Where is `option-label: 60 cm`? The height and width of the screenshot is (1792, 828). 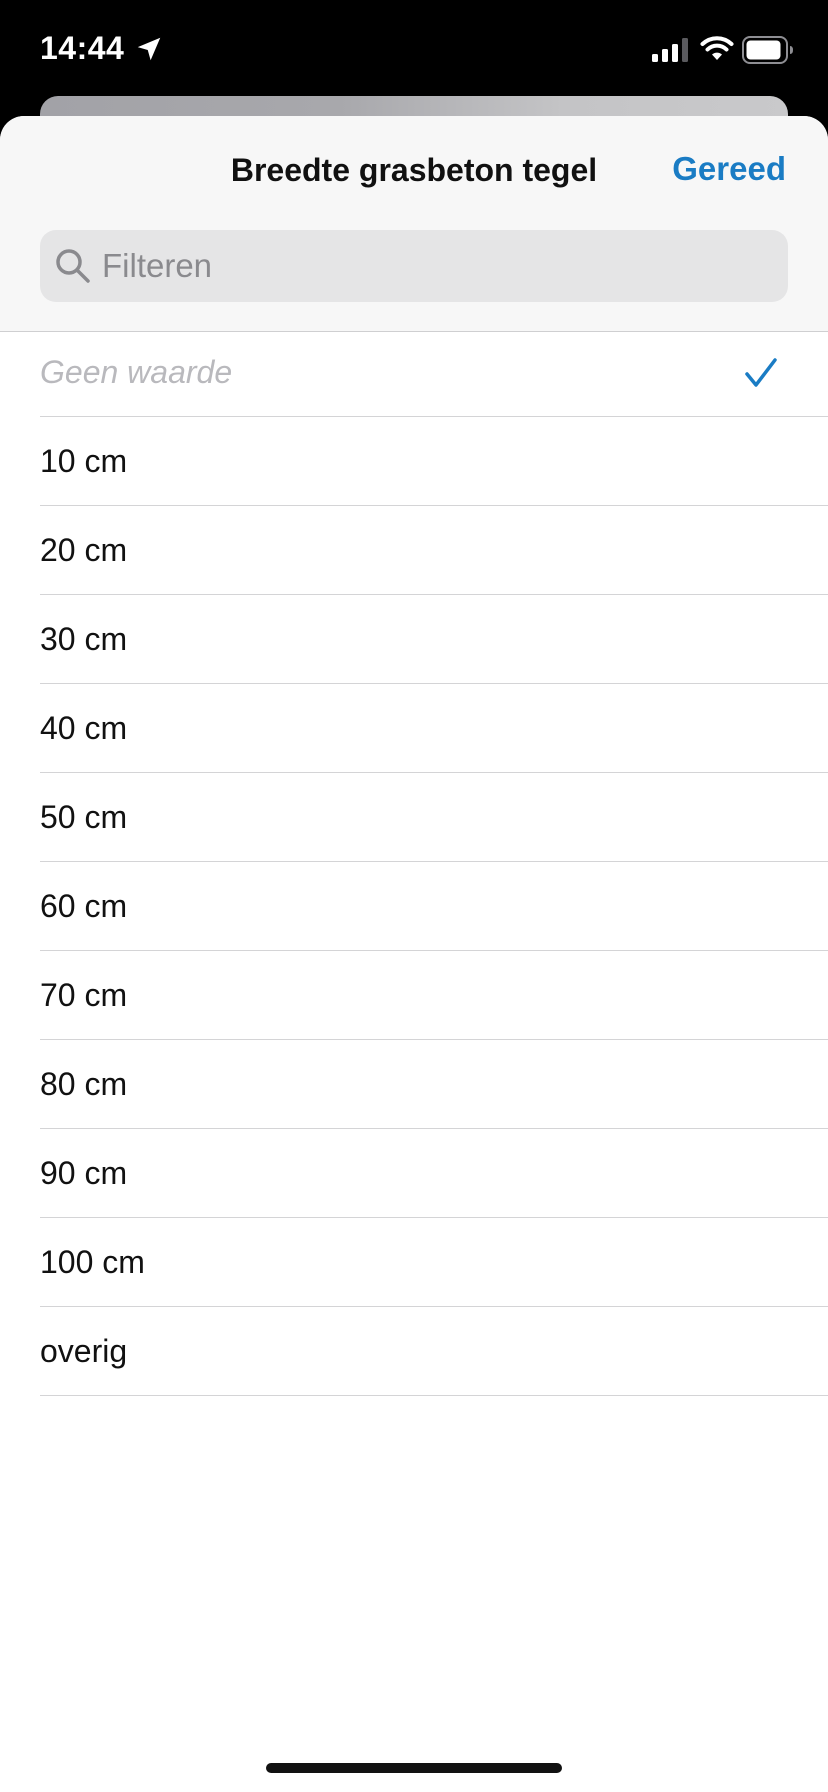
option-label: 60 cm is located at coordinates (84, 906).